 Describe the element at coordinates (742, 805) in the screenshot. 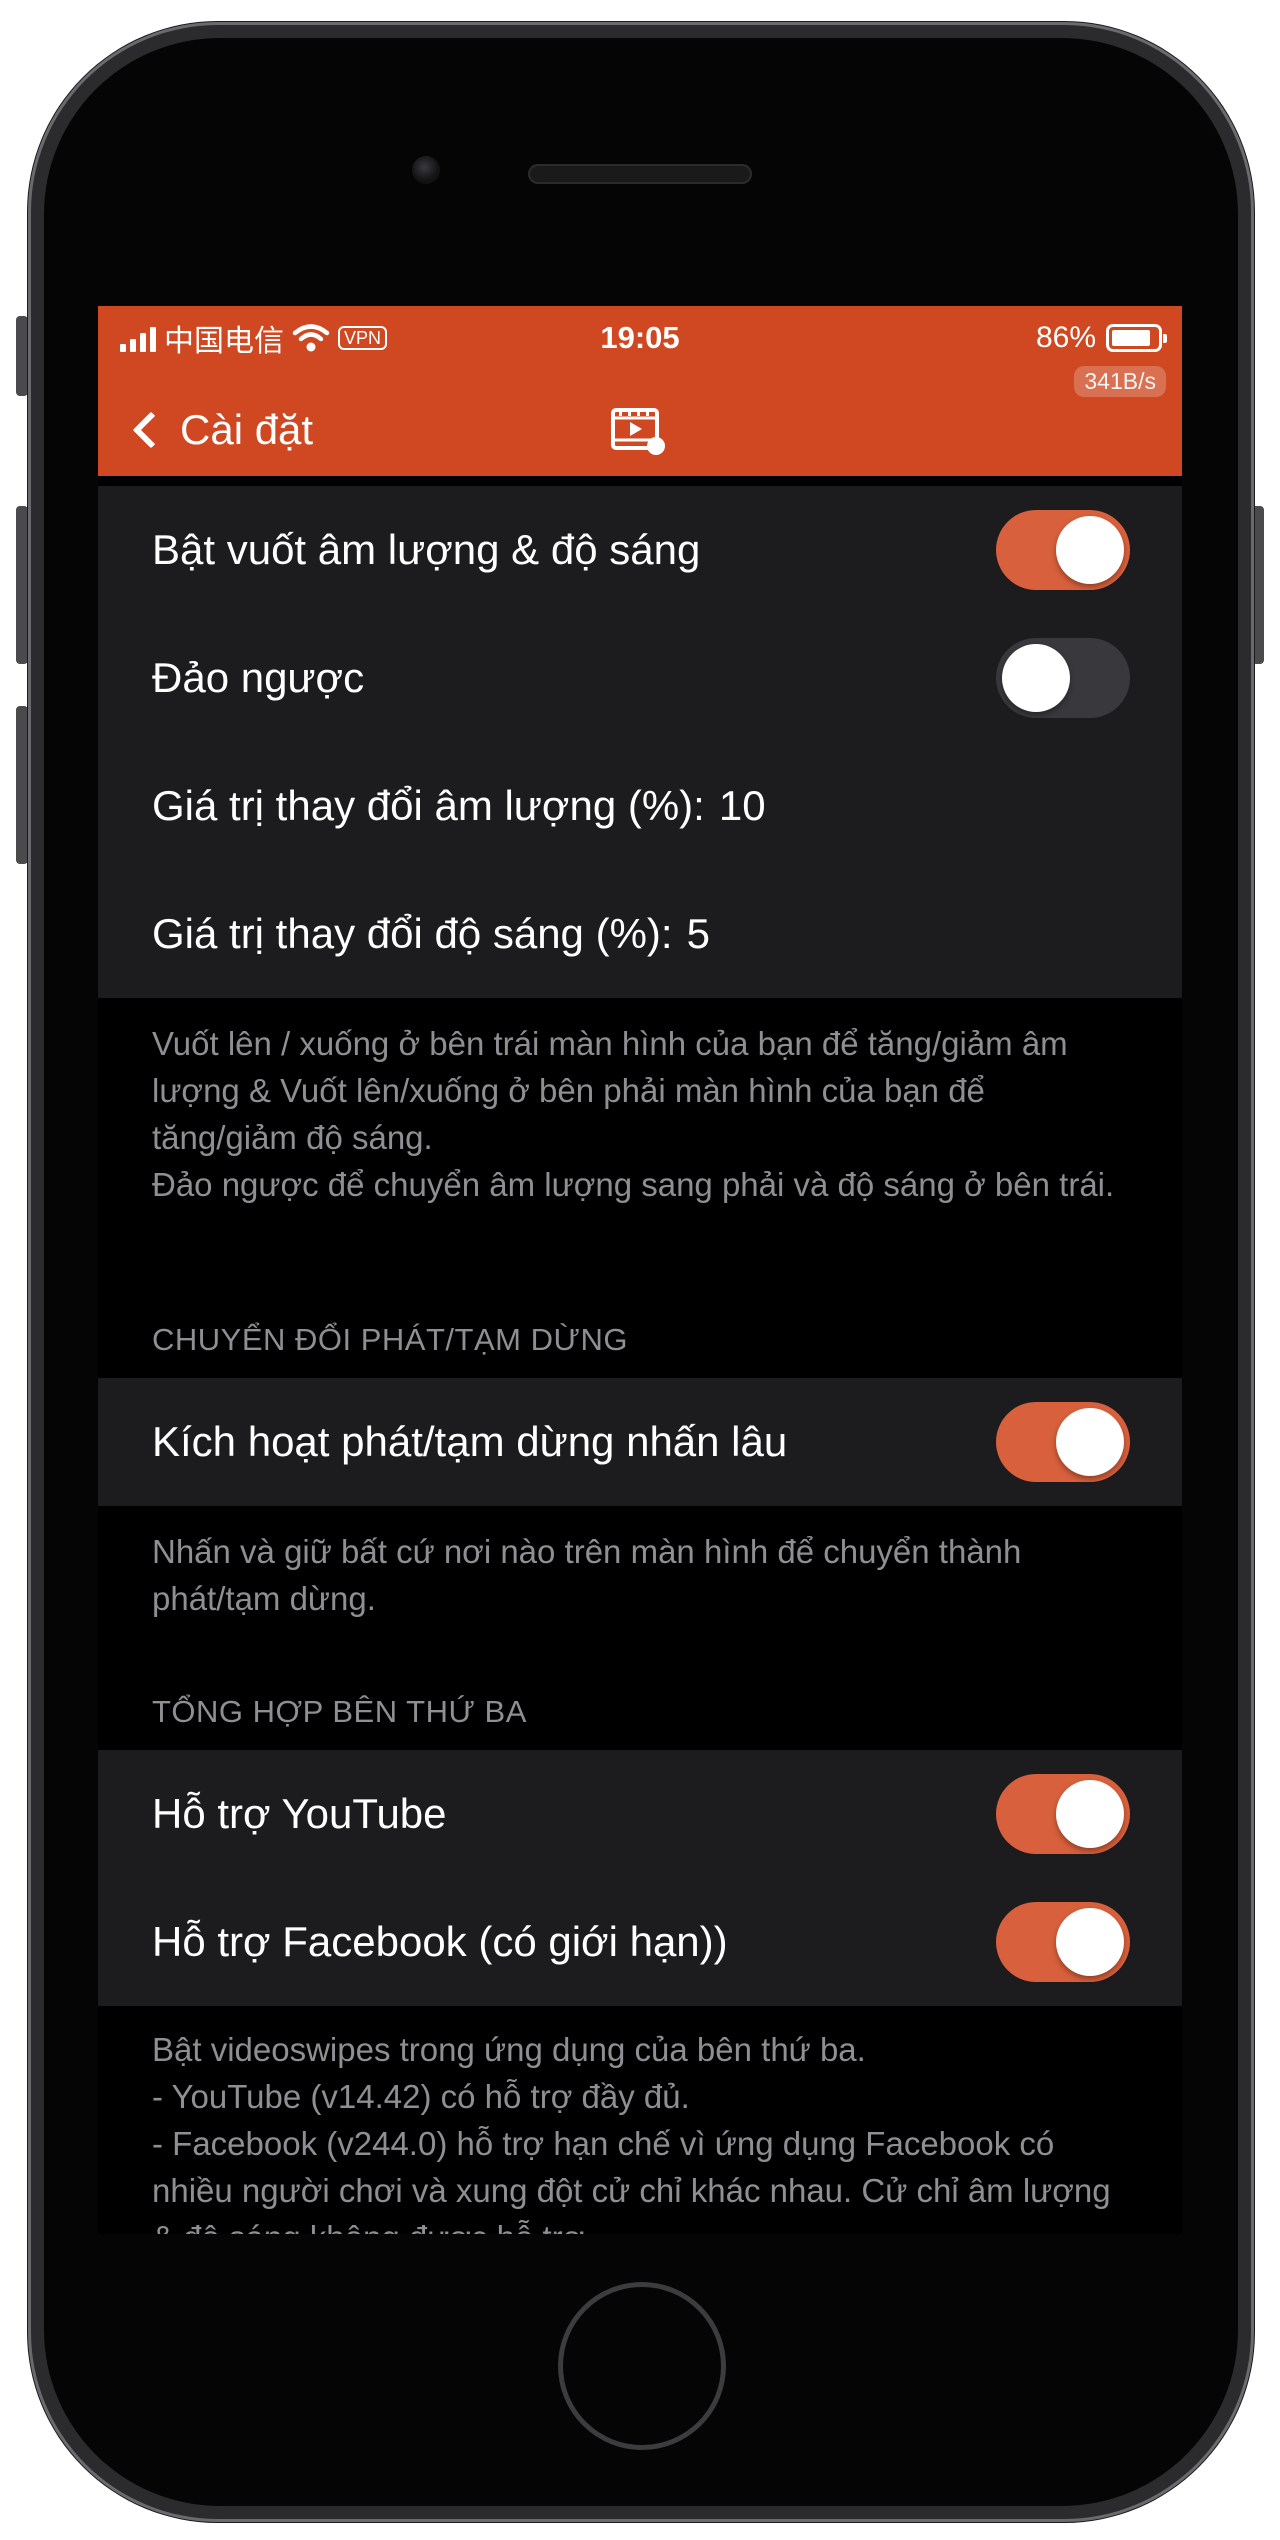

I see `volume-step-value: 10` at that location.